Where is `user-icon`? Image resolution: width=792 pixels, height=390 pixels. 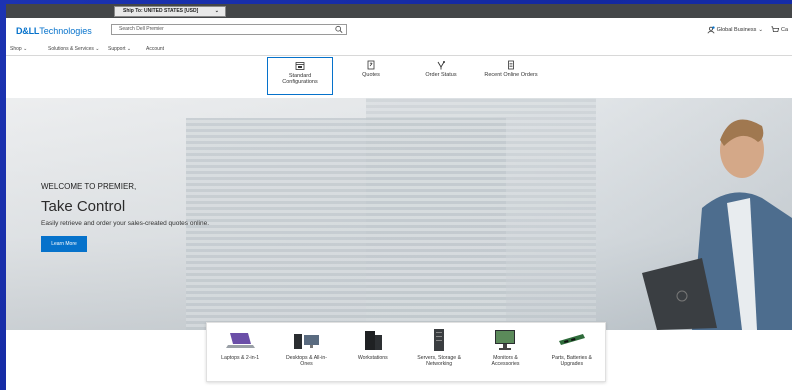 user-icon is located at coordinates (711, 30).